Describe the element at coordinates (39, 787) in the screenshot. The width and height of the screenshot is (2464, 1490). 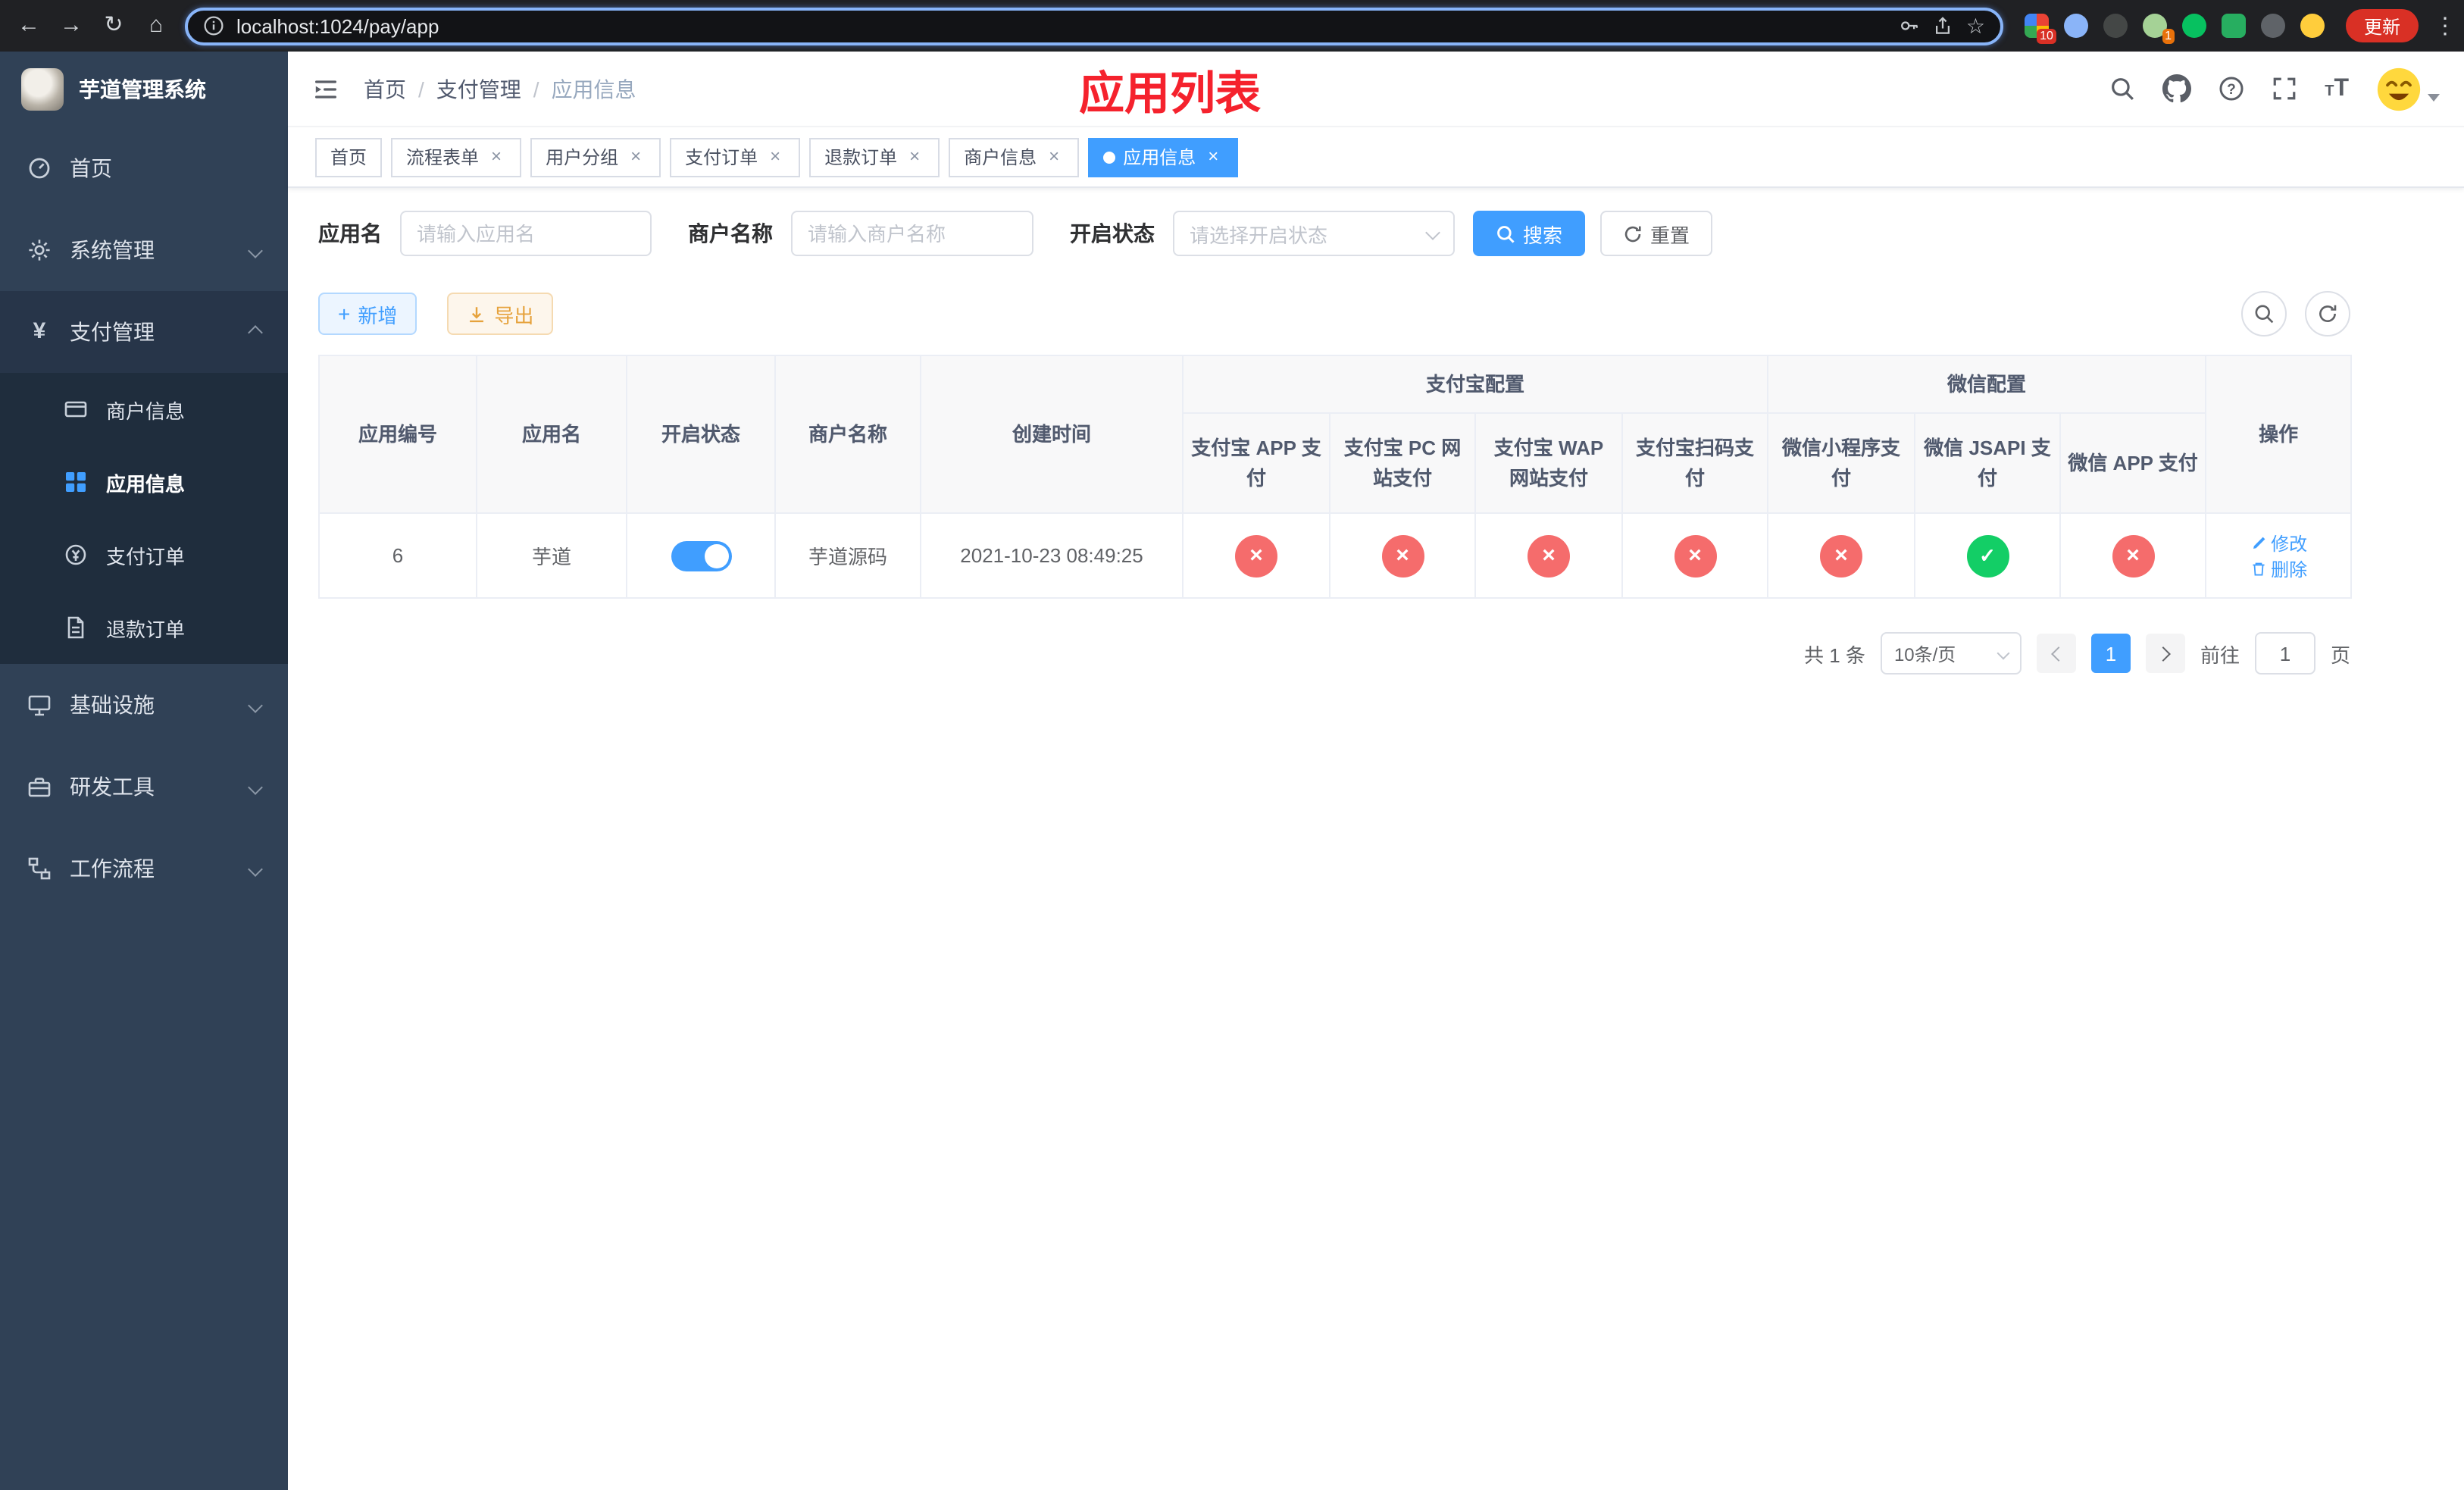
I see `toolbox-icon` at that location.